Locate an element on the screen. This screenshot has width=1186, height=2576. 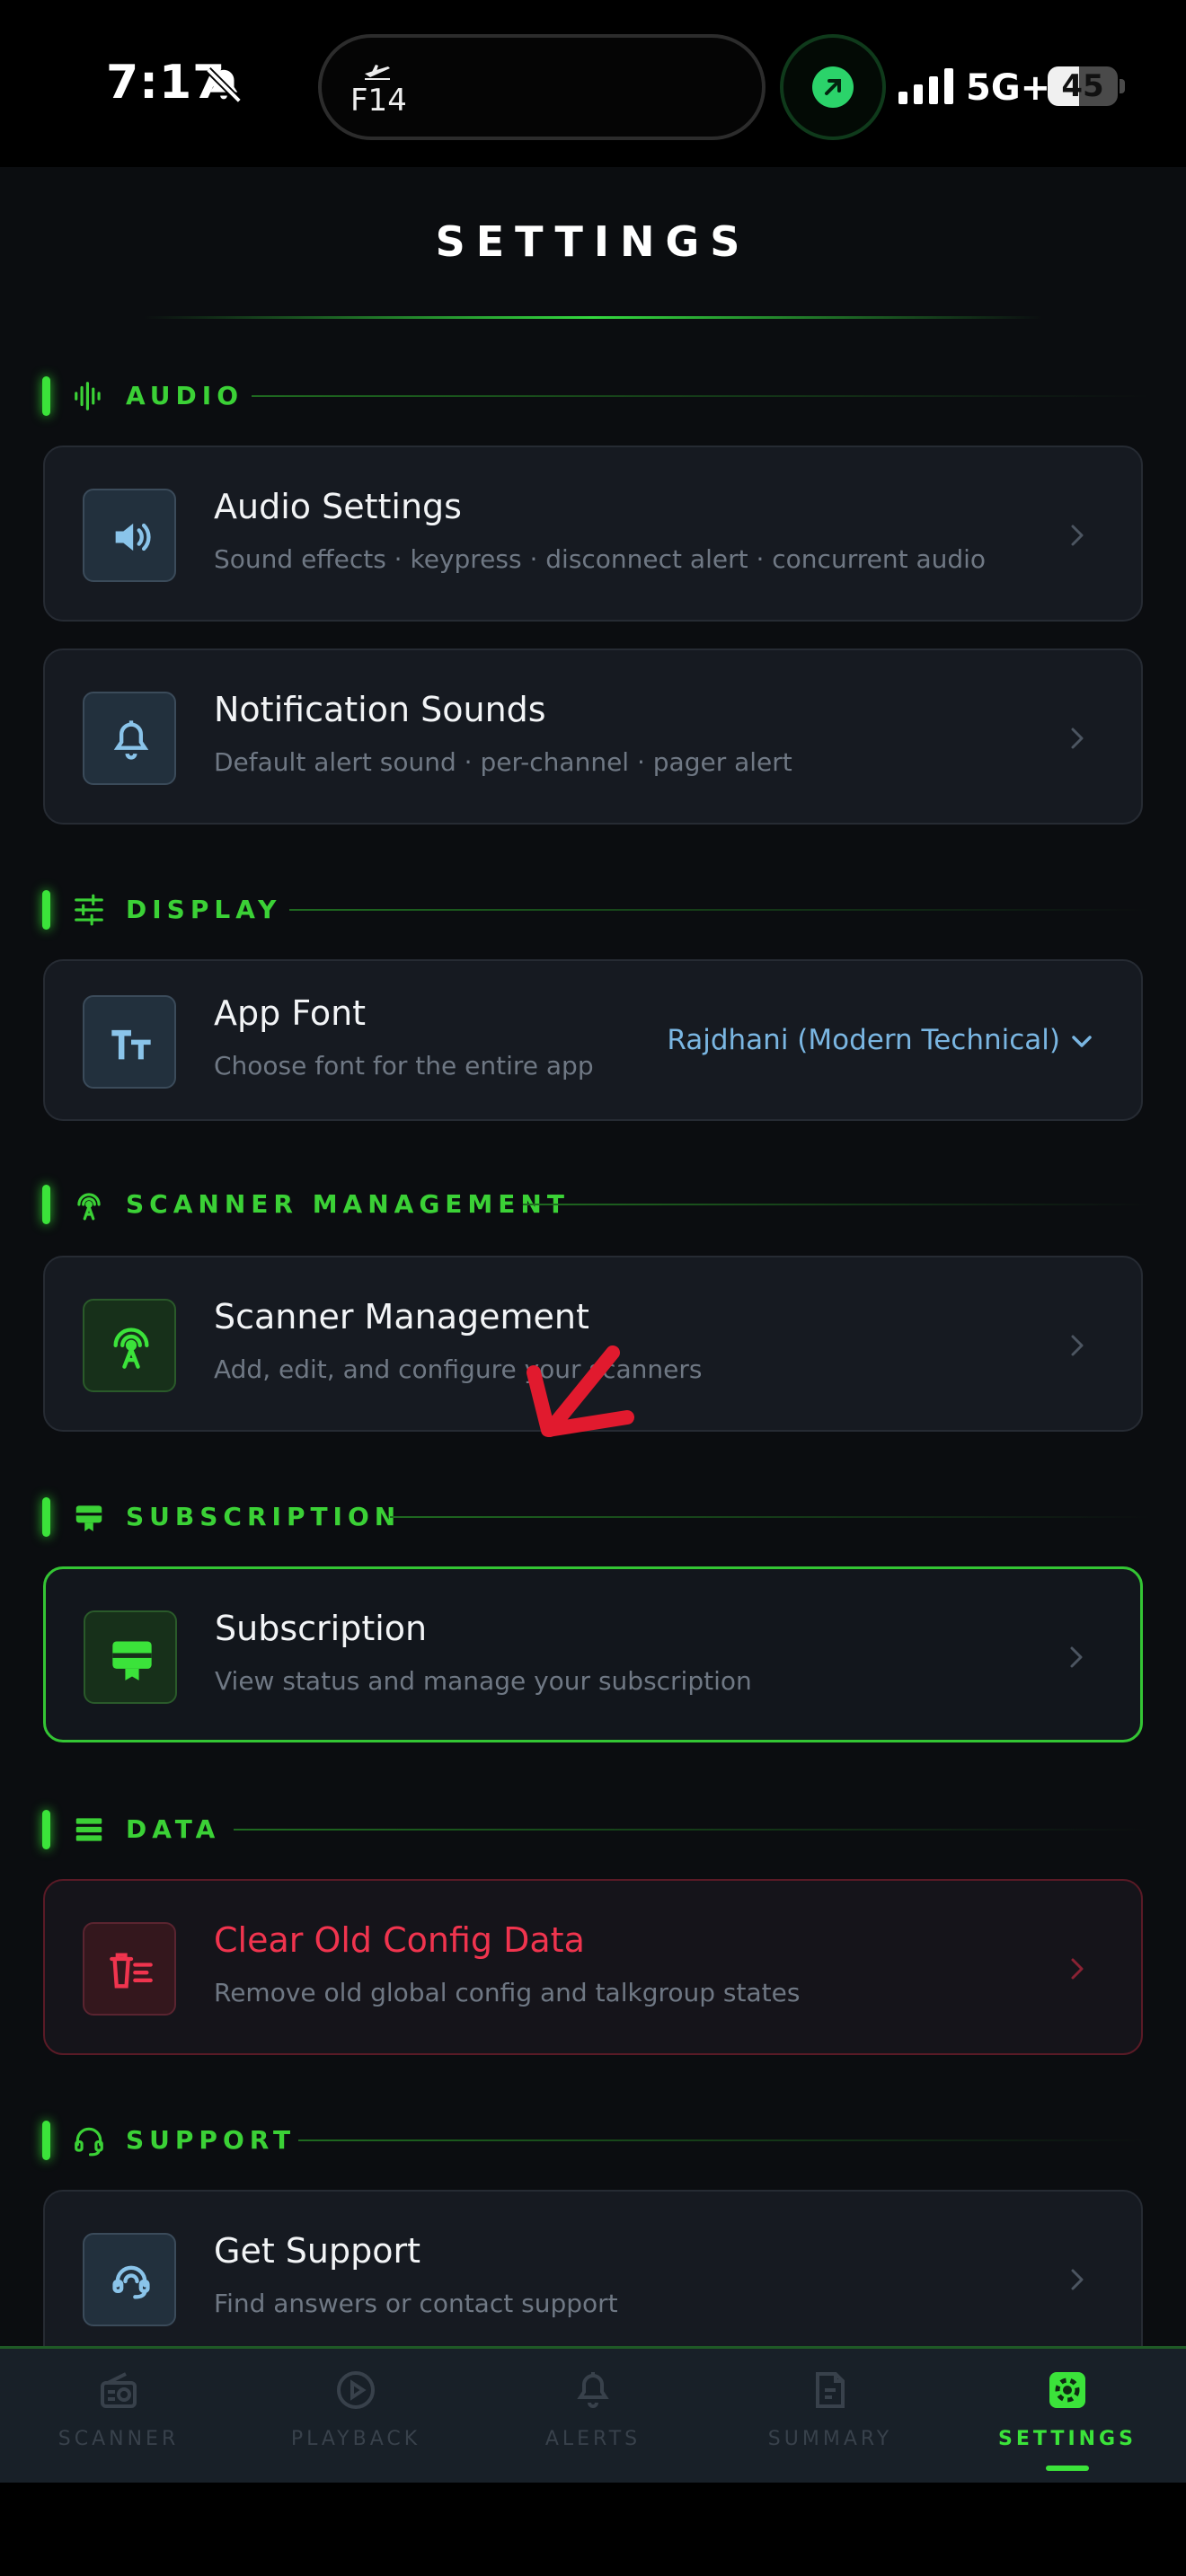
trash-list-icon is located at coordinates (129, 1969).